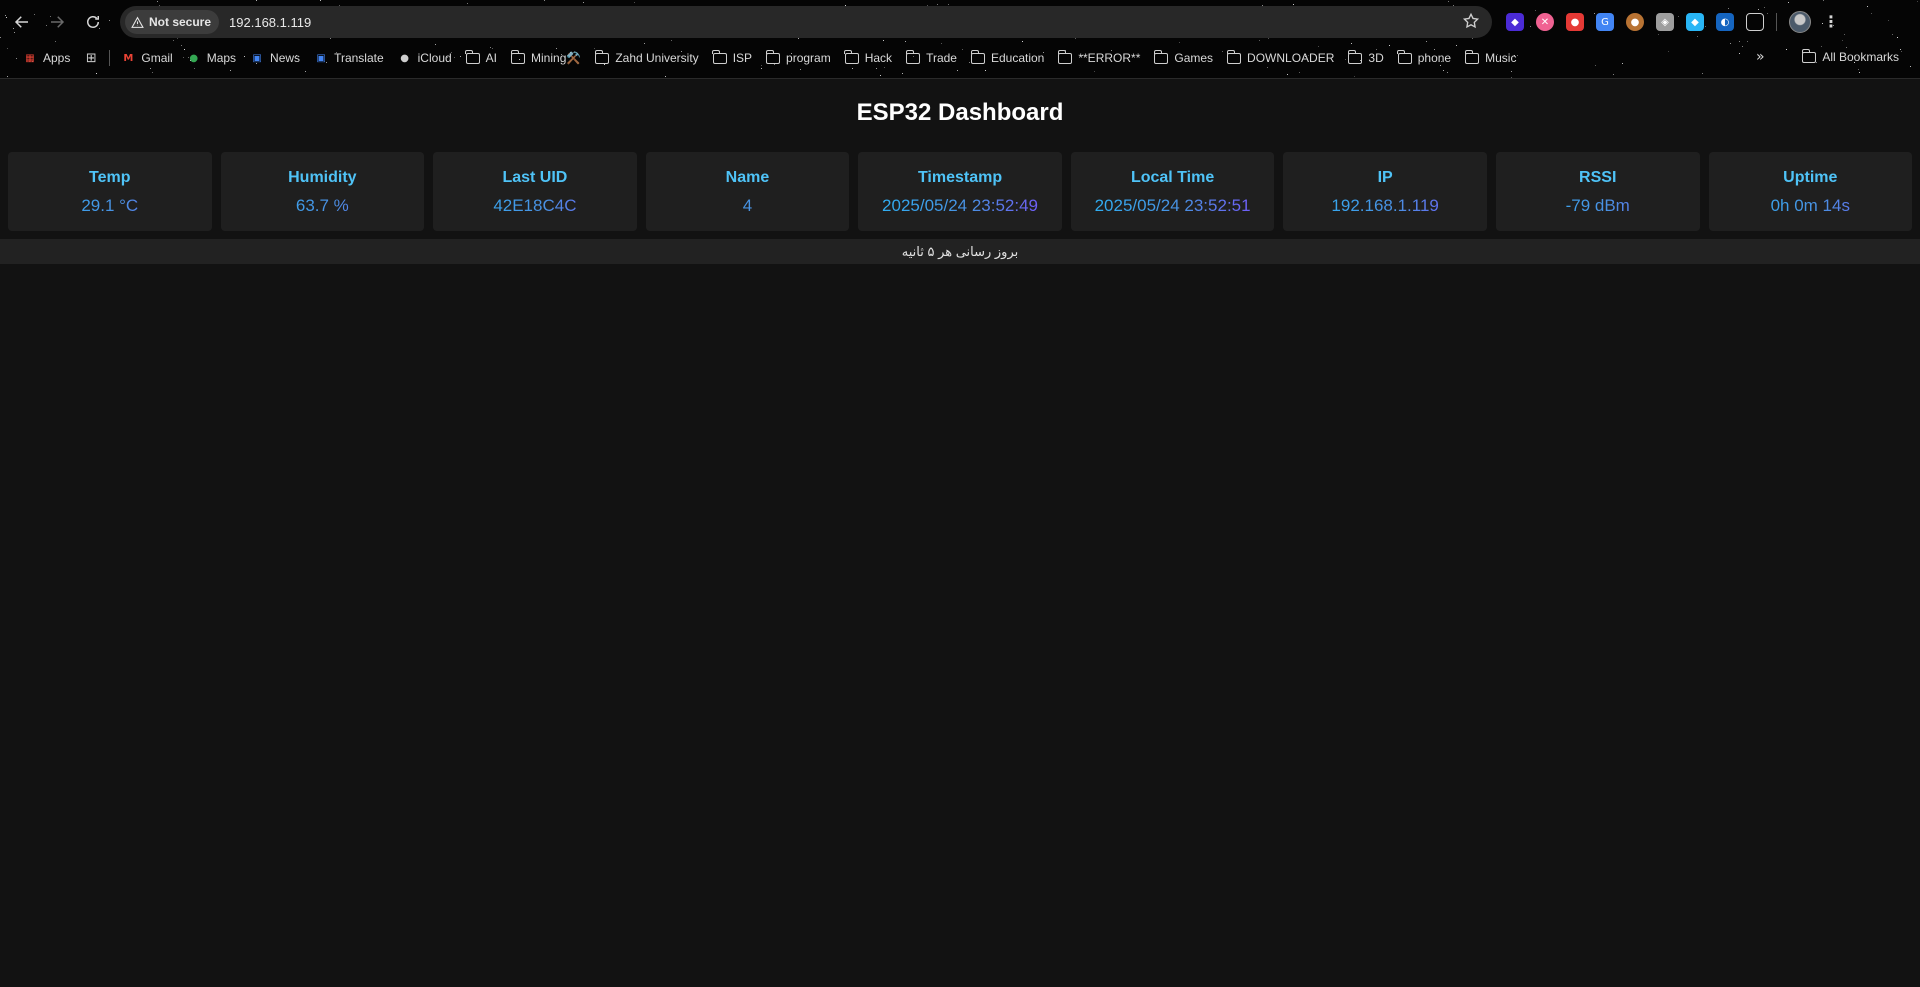 The height and width of the screenshot is (987, 1920). I want to click on stat-card: IP 192.168.1.119, so click(1385, 191).